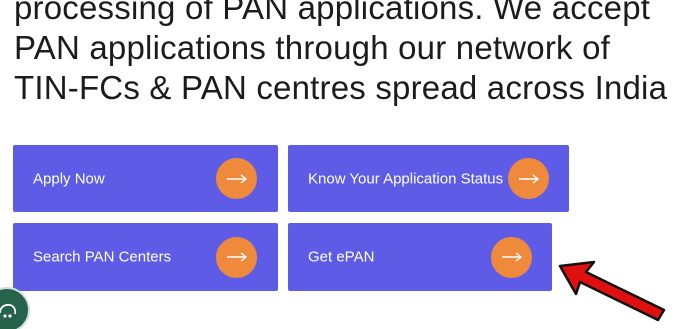  What do you see at coordinates (420, 257) in the screenshot?
I see `get-epan-button: Get ePAN` at bounding box center [420, 257].